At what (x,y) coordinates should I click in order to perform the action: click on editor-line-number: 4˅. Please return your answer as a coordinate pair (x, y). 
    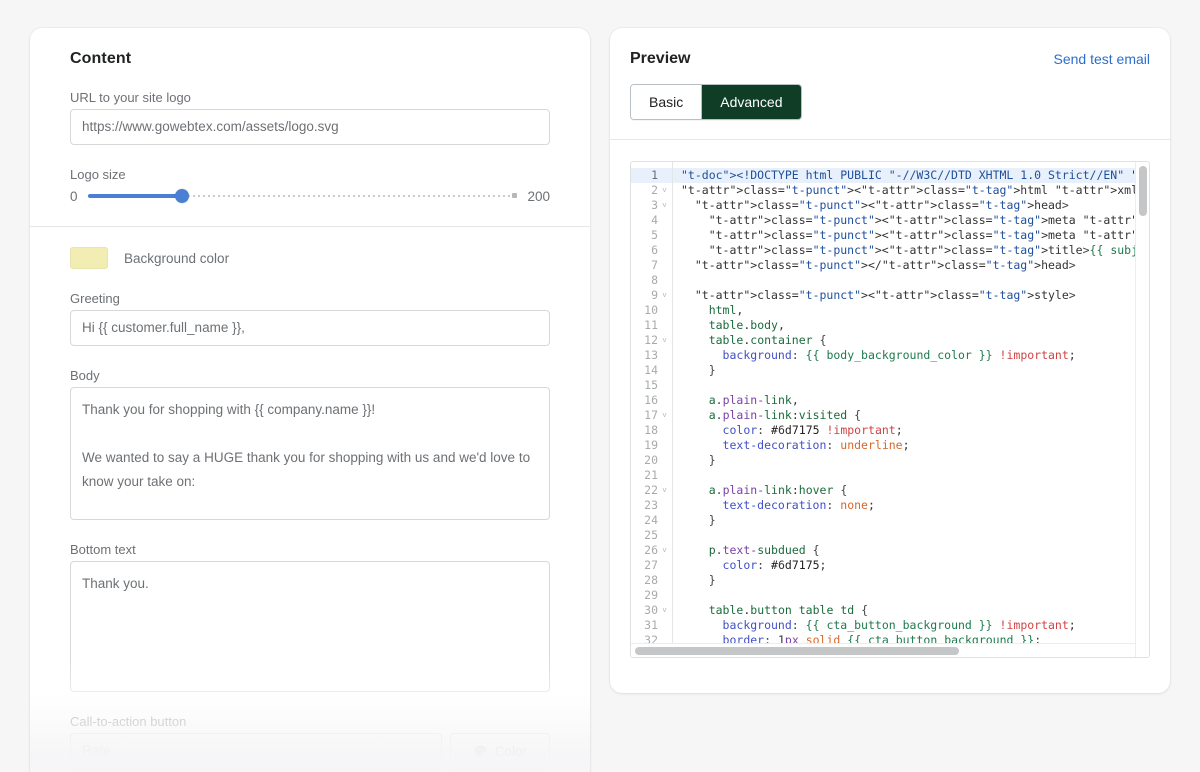
    Looking at the image, I should click on (654, 220).